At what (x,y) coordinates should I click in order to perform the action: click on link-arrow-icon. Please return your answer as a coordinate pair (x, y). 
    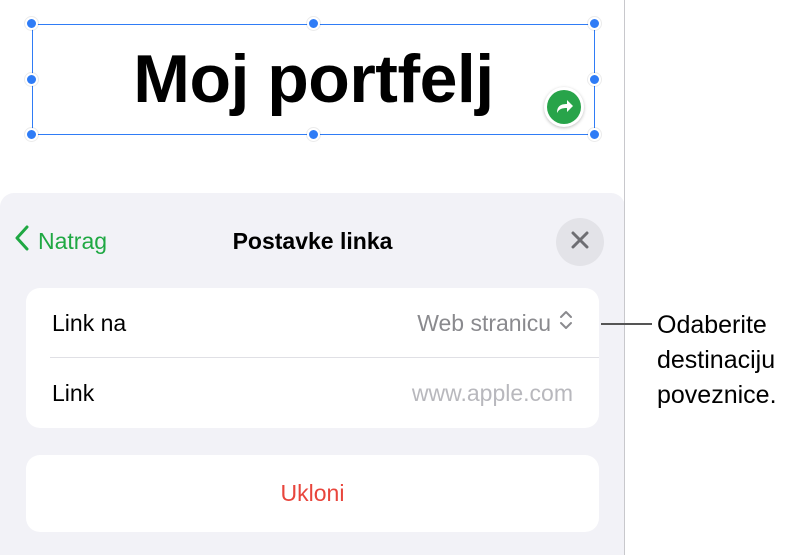
    Looking at the image, I should click on (564, 107).